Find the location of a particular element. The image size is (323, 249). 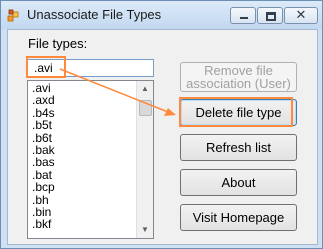

window-title: Unassociate File Types is located at coordinates (94, 14).